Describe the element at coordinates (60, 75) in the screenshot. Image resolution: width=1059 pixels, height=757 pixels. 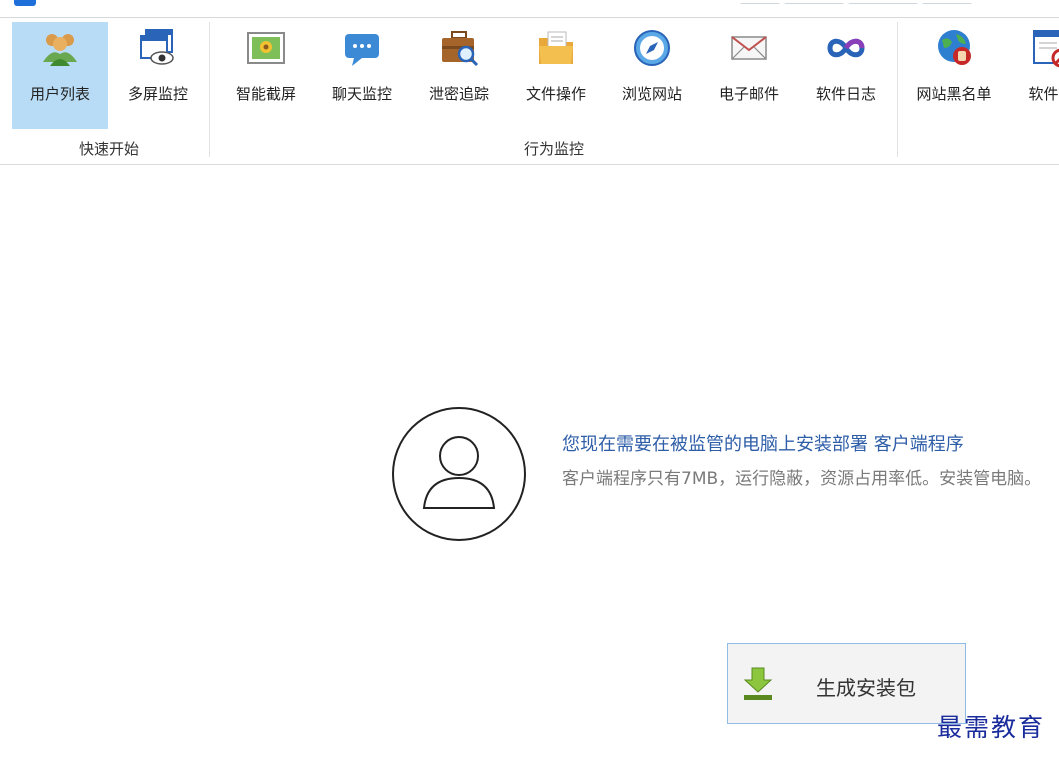
I see `user-list-button: 用户列表` at that location.